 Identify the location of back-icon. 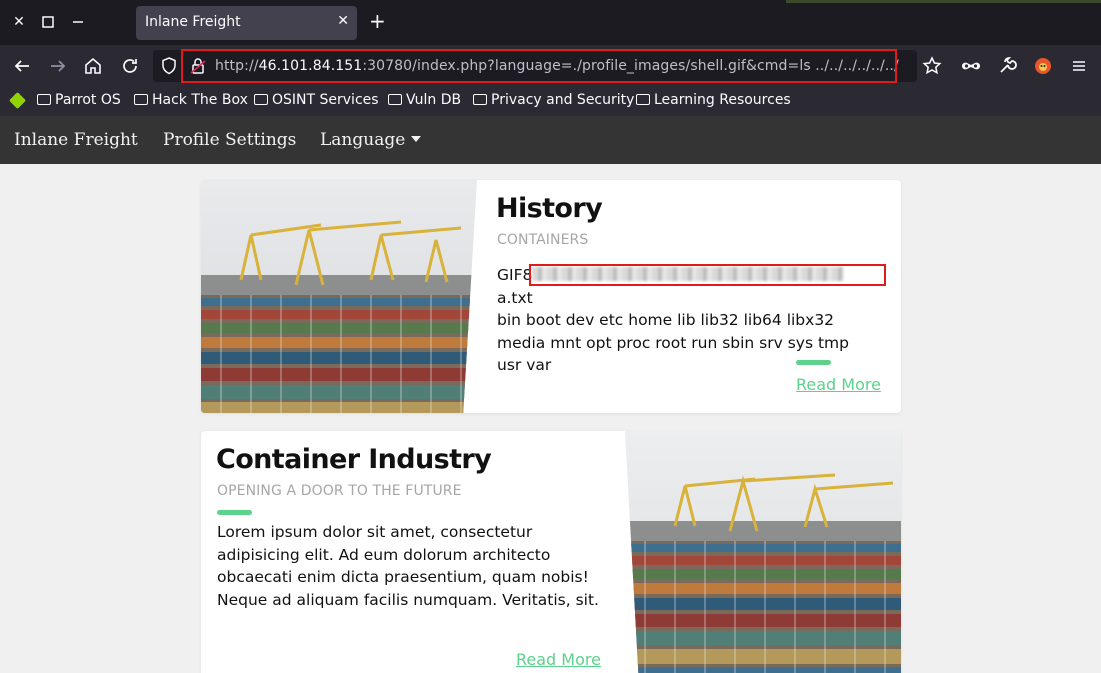
(22, 66).